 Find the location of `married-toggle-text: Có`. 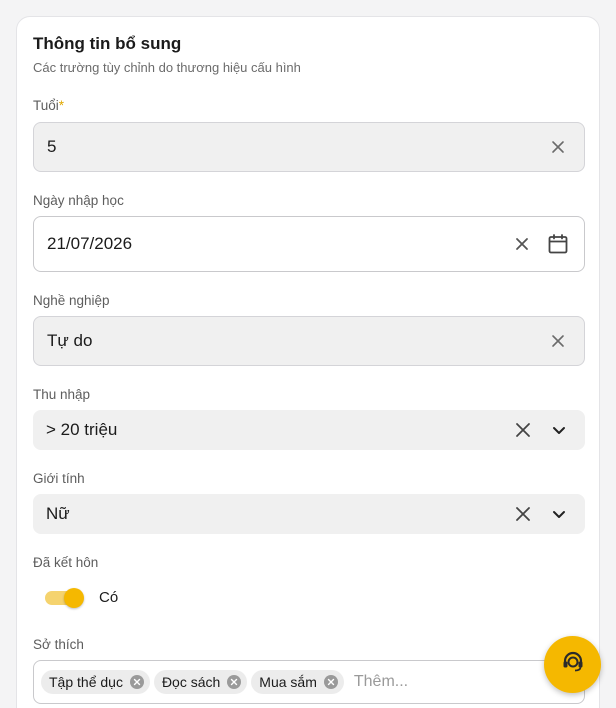

married-toggle-text: Có is located at coordinates (109, 597).